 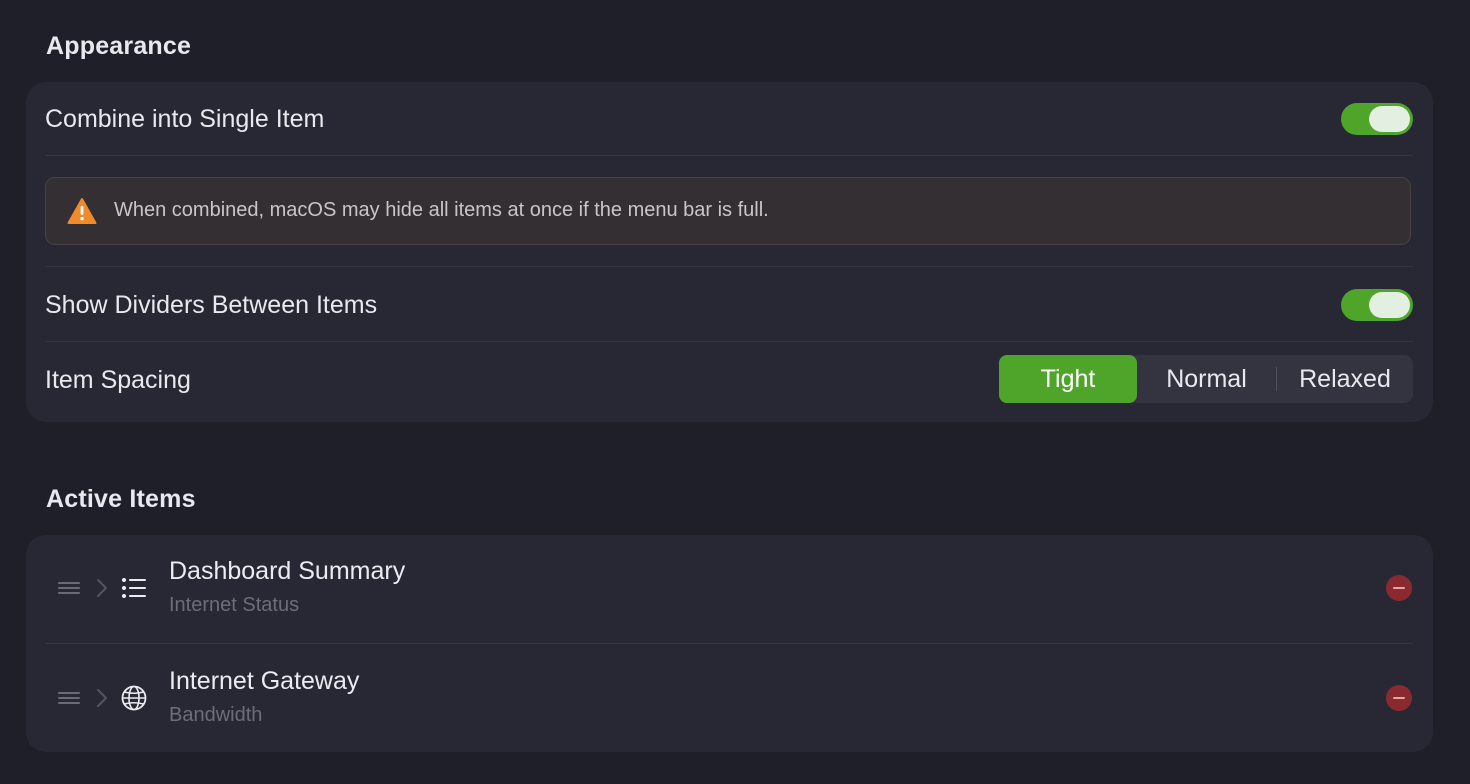 I want to click on item-spacing-segmented-control: Tight Normal Relaxed, so click(x=1206, y=379).